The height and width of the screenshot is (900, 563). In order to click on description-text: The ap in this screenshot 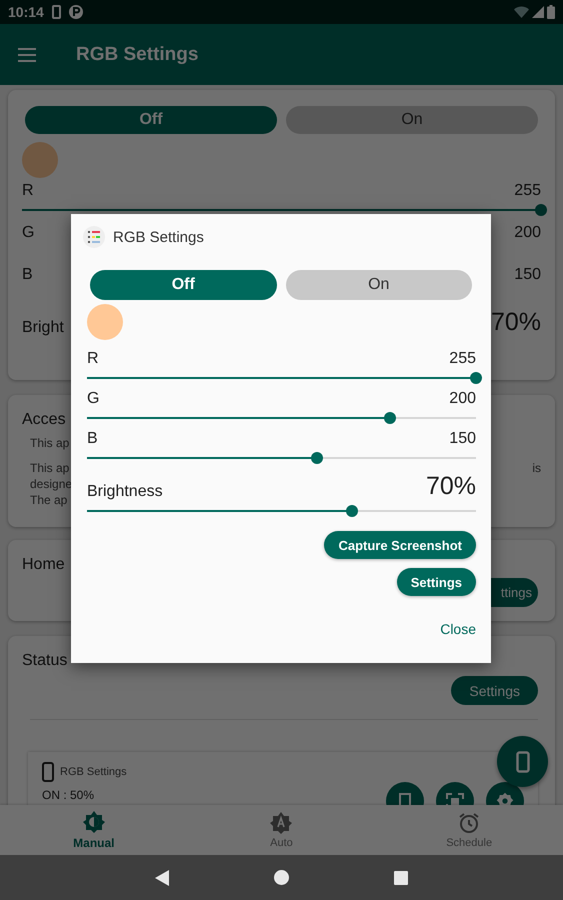, I will do `click(49, 500)`.